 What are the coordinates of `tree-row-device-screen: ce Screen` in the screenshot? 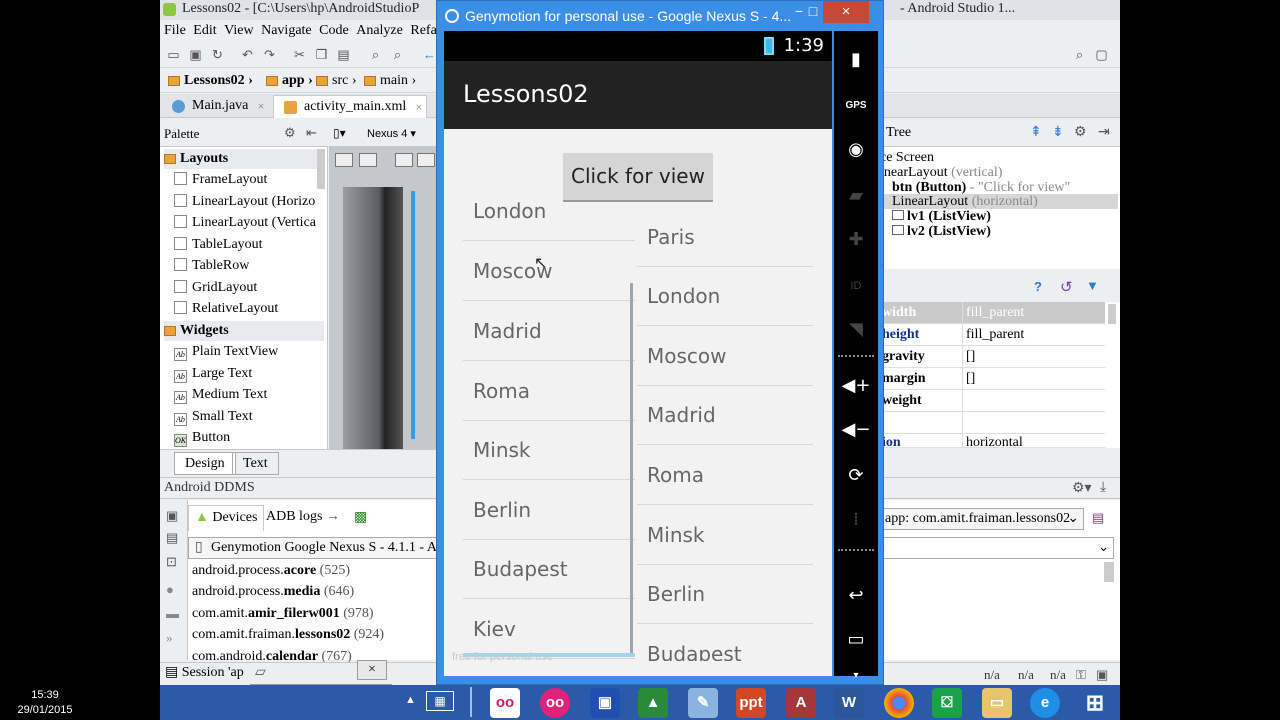 It's located at (907, 157).